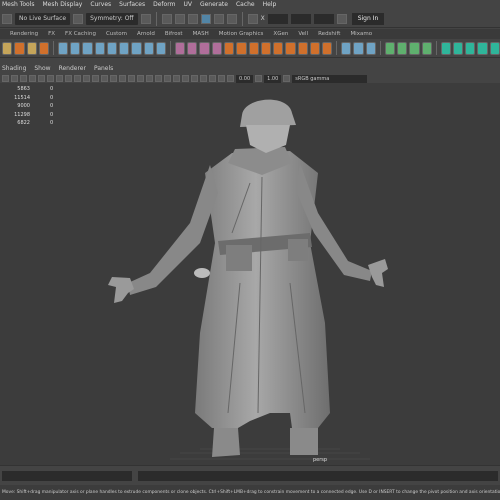  What do you see at coordinates (241, 48) in the screenshot?
I see `extrude-icon` at bounding box center [241, 48].